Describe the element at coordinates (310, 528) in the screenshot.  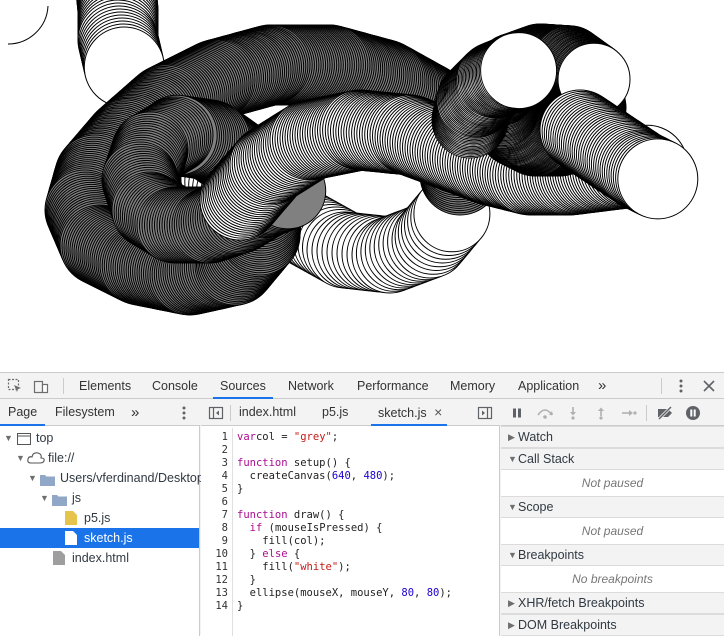
I see `code-line: if (mouseIsPressed) {` at that location.